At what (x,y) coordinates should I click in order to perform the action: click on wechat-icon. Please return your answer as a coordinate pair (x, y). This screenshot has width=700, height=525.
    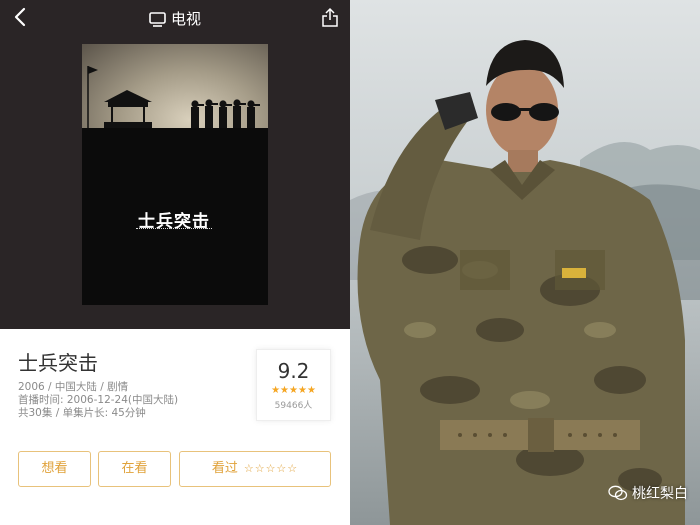
    Looking at the image, I should click on (618, 493).